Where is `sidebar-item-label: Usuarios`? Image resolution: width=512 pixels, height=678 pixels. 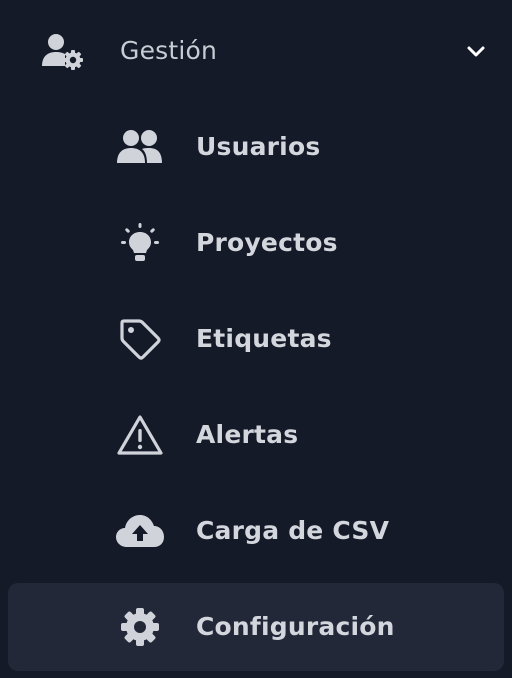 sidebar-item-label: Usuarios is located at coordinates (258, 146).